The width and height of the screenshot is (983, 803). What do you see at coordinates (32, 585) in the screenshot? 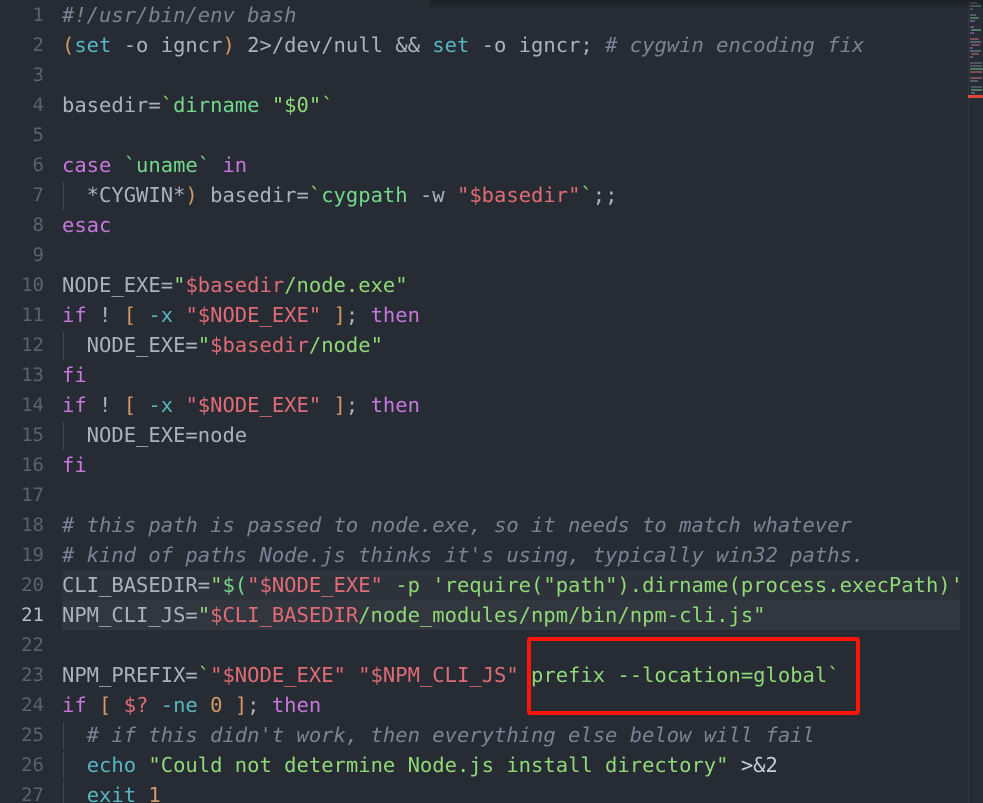
I see `line-number: 20` at bounding box center [32, 585].